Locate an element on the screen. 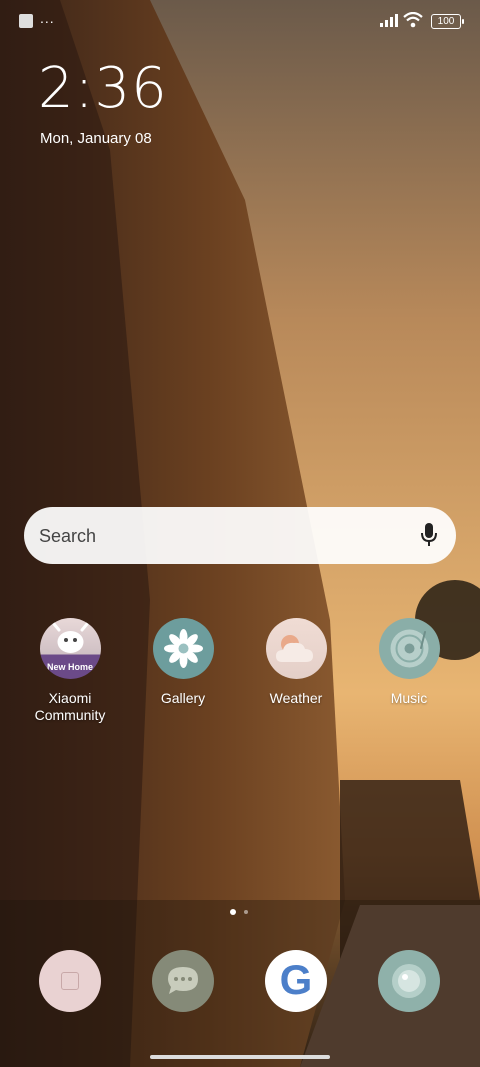 Image resolution: width=480 pixels, height=1067 pixels. status-bar: ... 100 is located at coordinates (240, 20).